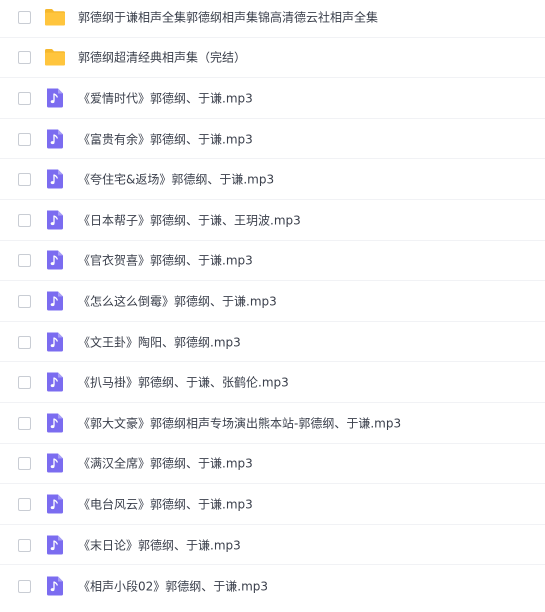 This screenshot has height=612, width=545. Describe the element at coordinates (272, 585) in the screenshot. I see `file-row: 《相声小段02》郭德纲、于谦.mp3` at that location.